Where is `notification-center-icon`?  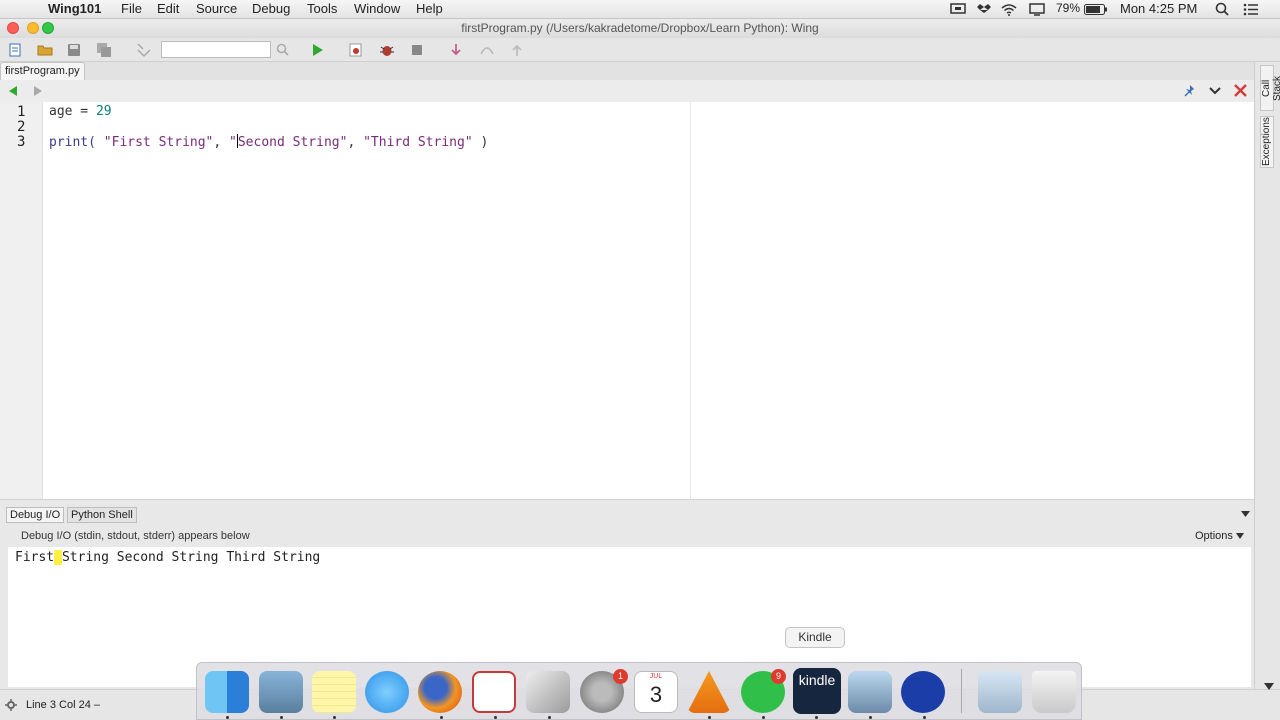
notification-center-icon is located at coordinates (1251, 9).